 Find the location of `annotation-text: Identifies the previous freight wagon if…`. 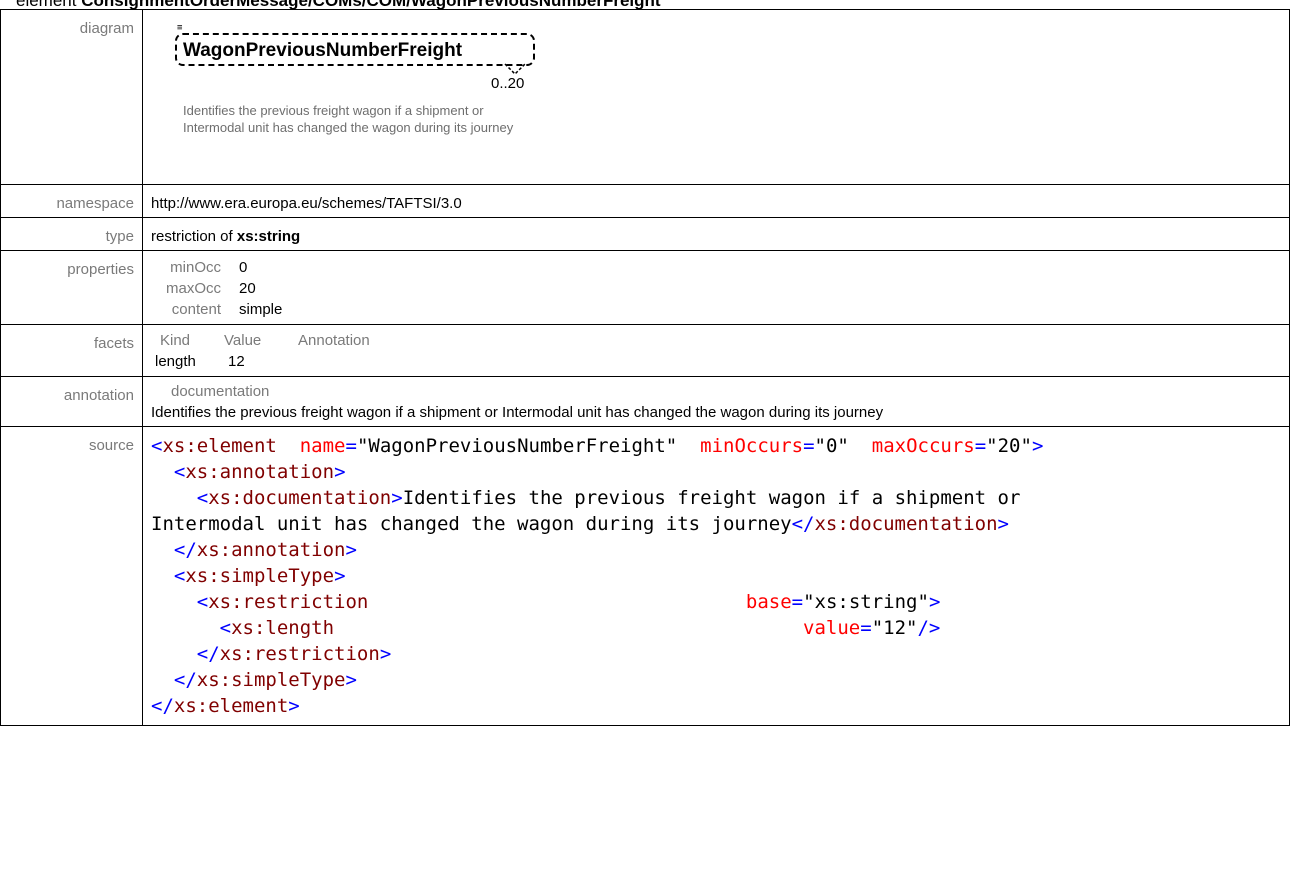

annotation-text: Identifies the previous freight wagon if… is located at coordinates (517, 412).